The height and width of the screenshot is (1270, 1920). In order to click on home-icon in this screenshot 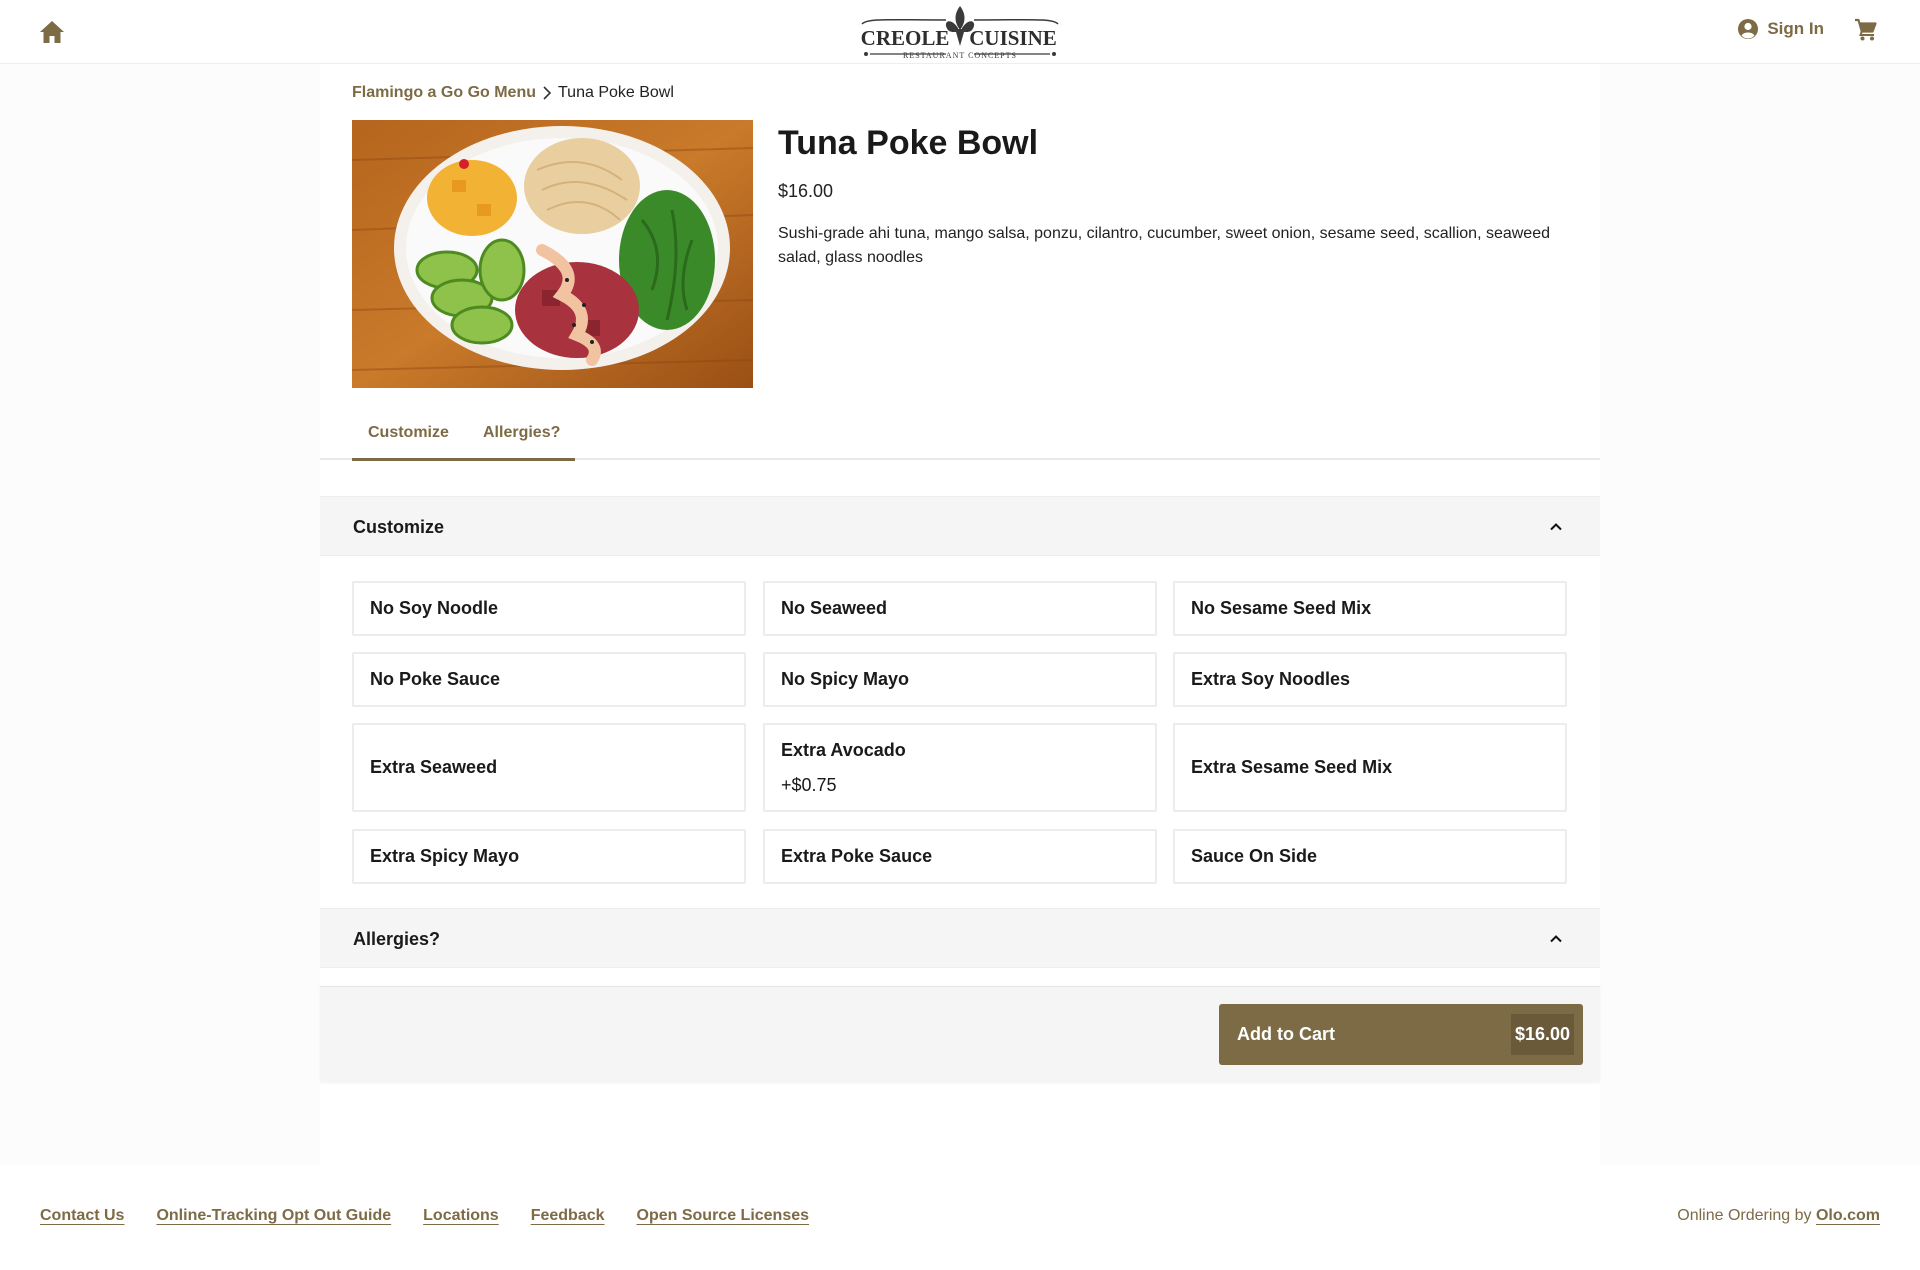, I will do `click(52, 32)`.